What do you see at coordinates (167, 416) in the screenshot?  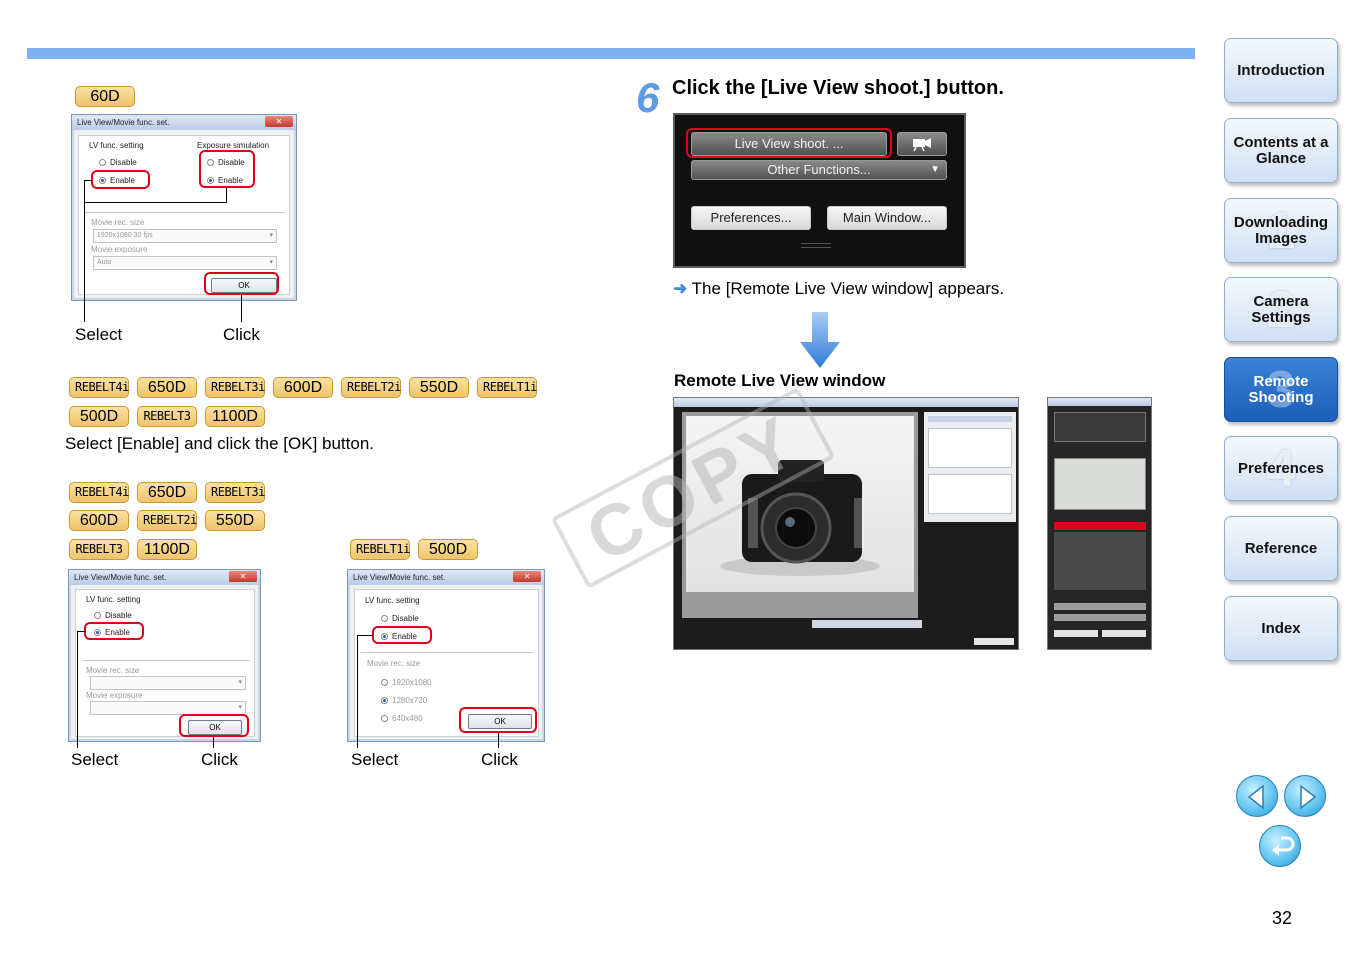 I see `model-badge: REBELT3` at bounding box center [167, 416].